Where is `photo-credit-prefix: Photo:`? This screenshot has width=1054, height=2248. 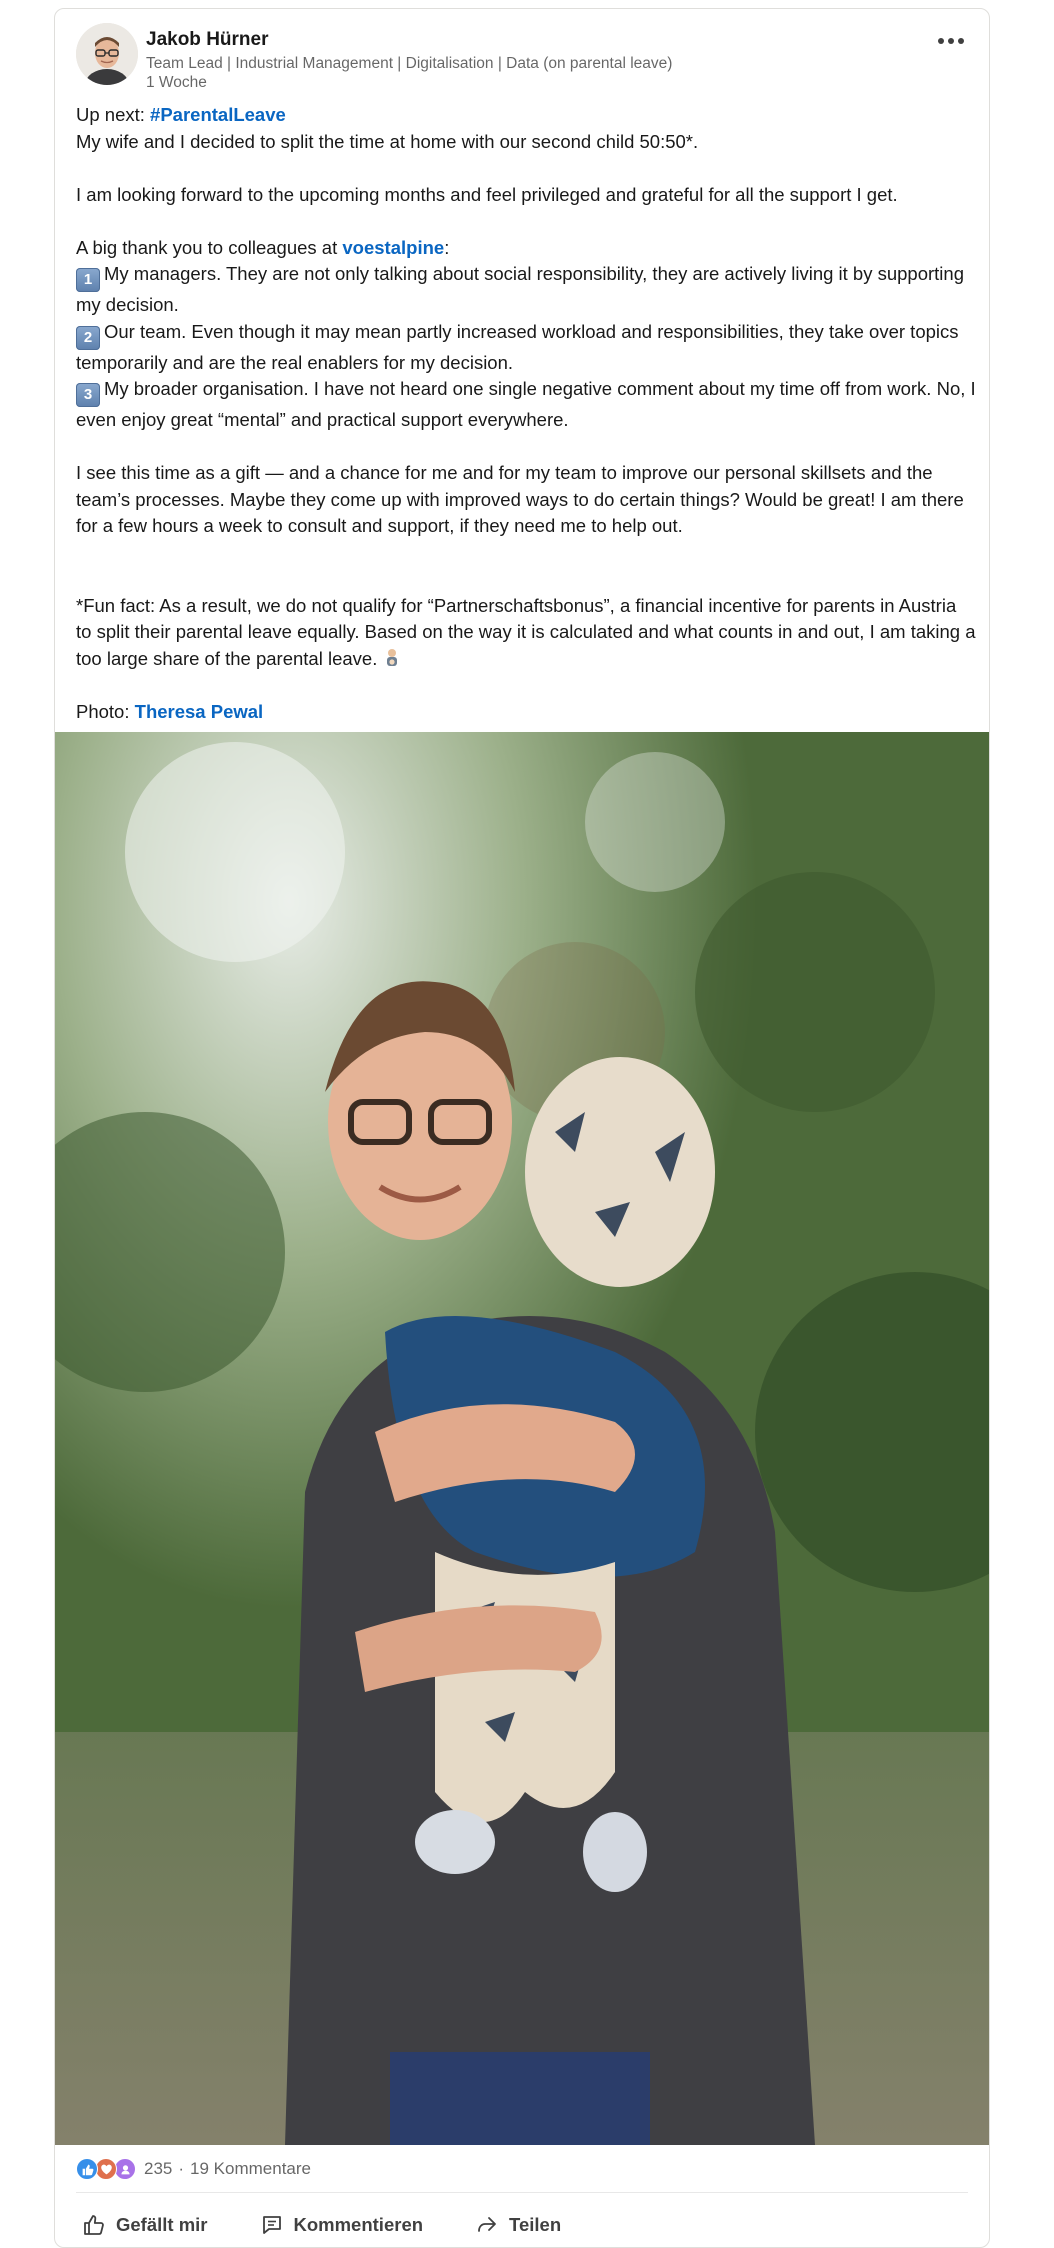 photo-credit-prefix: Photo: is located at coordinates (105, 711).